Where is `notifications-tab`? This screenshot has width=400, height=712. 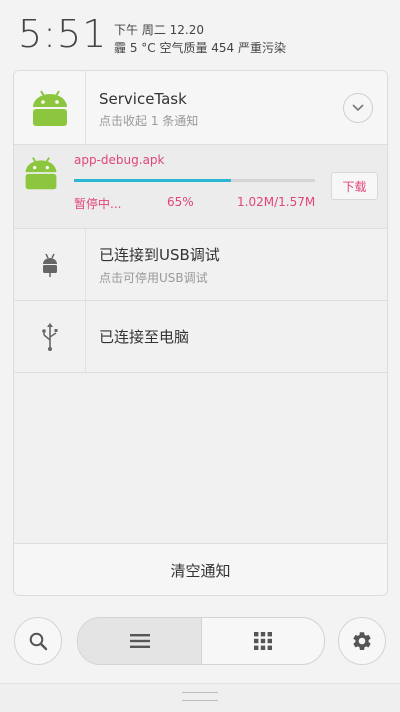
notifications-tab is located at coordinates (140, 641).